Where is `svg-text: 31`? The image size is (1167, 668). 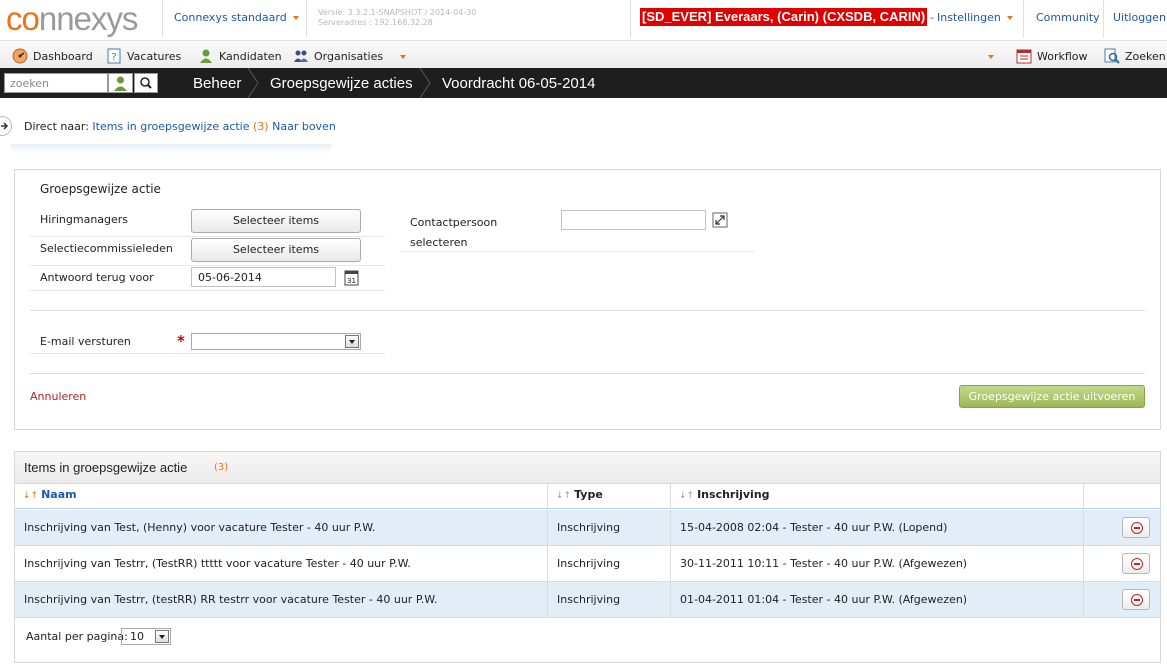
svg-text: 31 is located at coordinates (351, 281).